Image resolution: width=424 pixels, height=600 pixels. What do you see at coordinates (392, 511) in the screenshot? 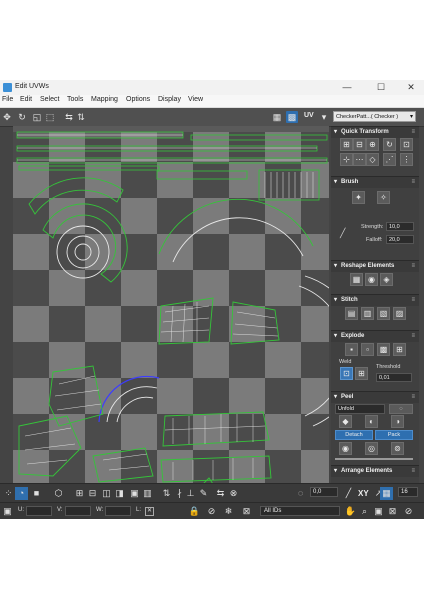
I see `zoom-extents-icon: ⊠` at bounding box center [392, 511].